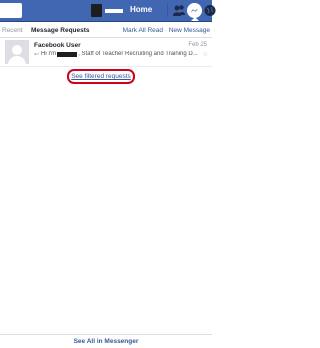 The width and height of the screenshot is (320, 348). What do you see at coordinates (60, 30) in the screenshot?
I see `tab-message-requests: Message Requests` at bounding box center [60, 30].